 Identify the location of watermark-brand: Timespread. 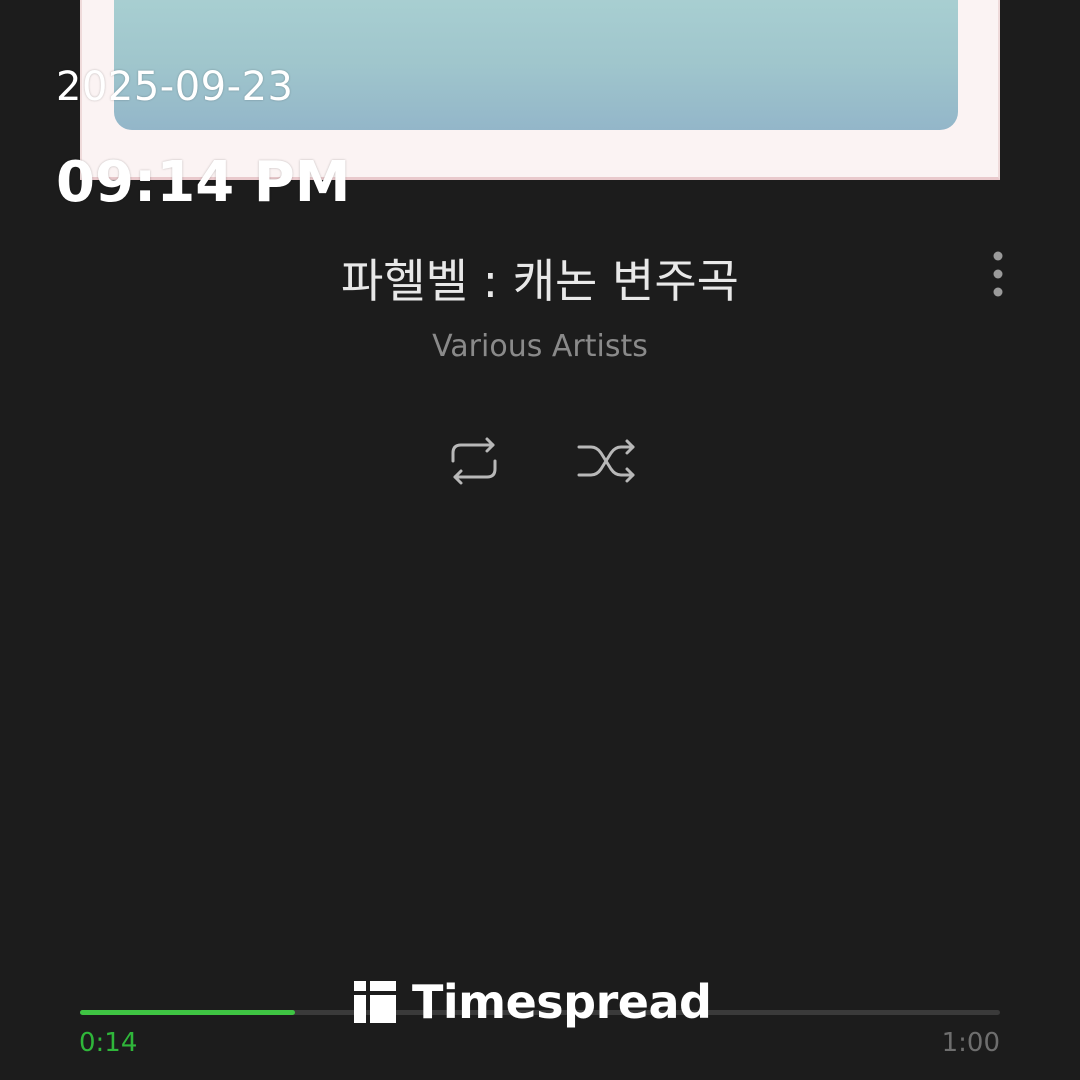
(562, 1002).